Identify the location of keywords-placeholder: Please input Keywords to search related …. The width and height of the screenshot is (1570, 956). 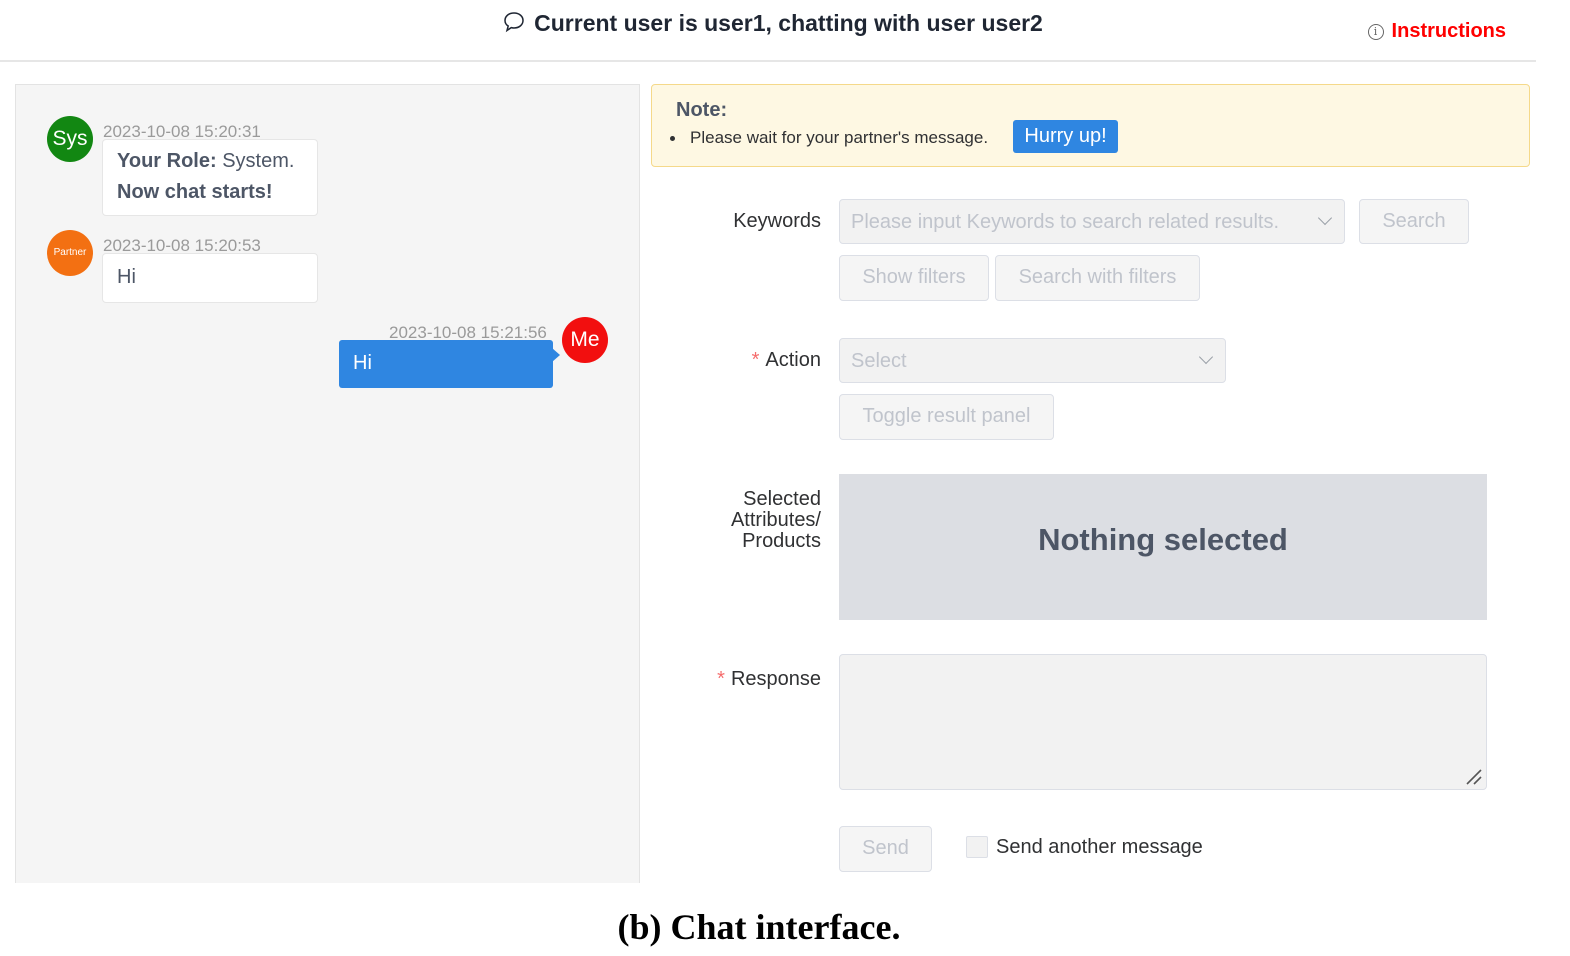
(1065, 222).